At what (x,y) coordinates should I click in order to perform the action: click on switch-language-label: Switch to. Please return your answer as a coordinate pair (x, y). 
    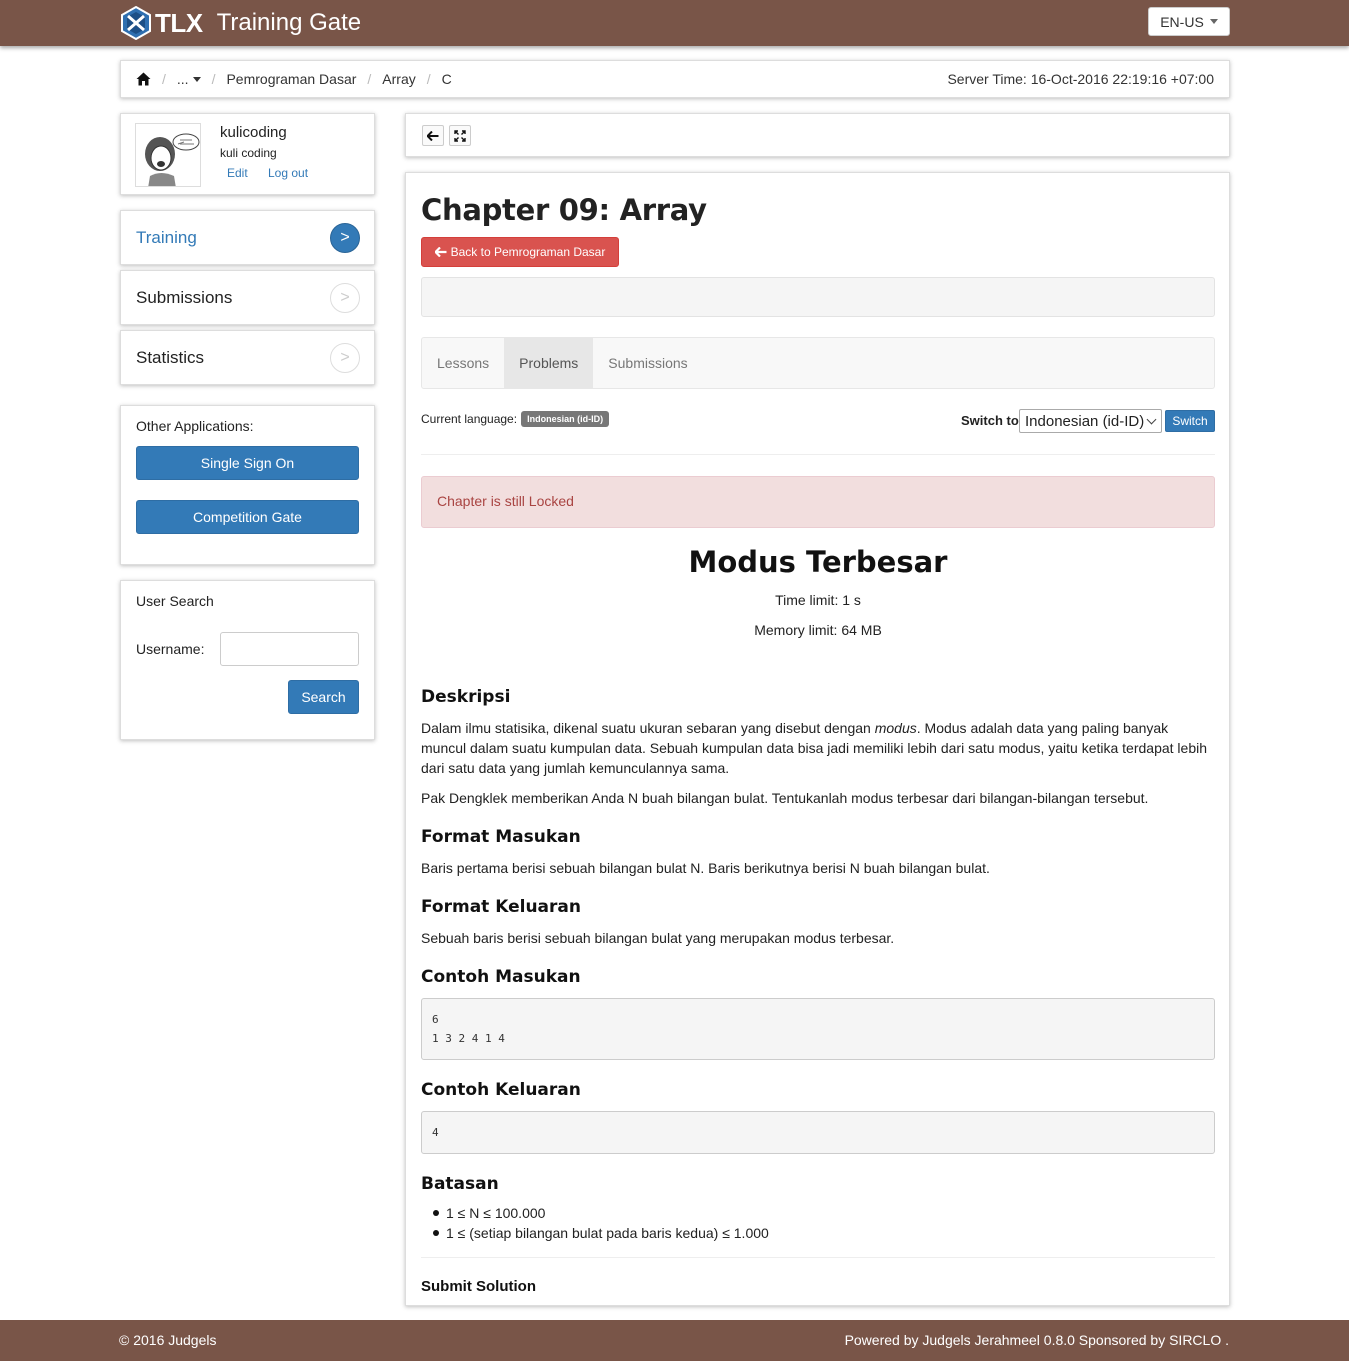
    Looking at the image, I should click on (990, 420).